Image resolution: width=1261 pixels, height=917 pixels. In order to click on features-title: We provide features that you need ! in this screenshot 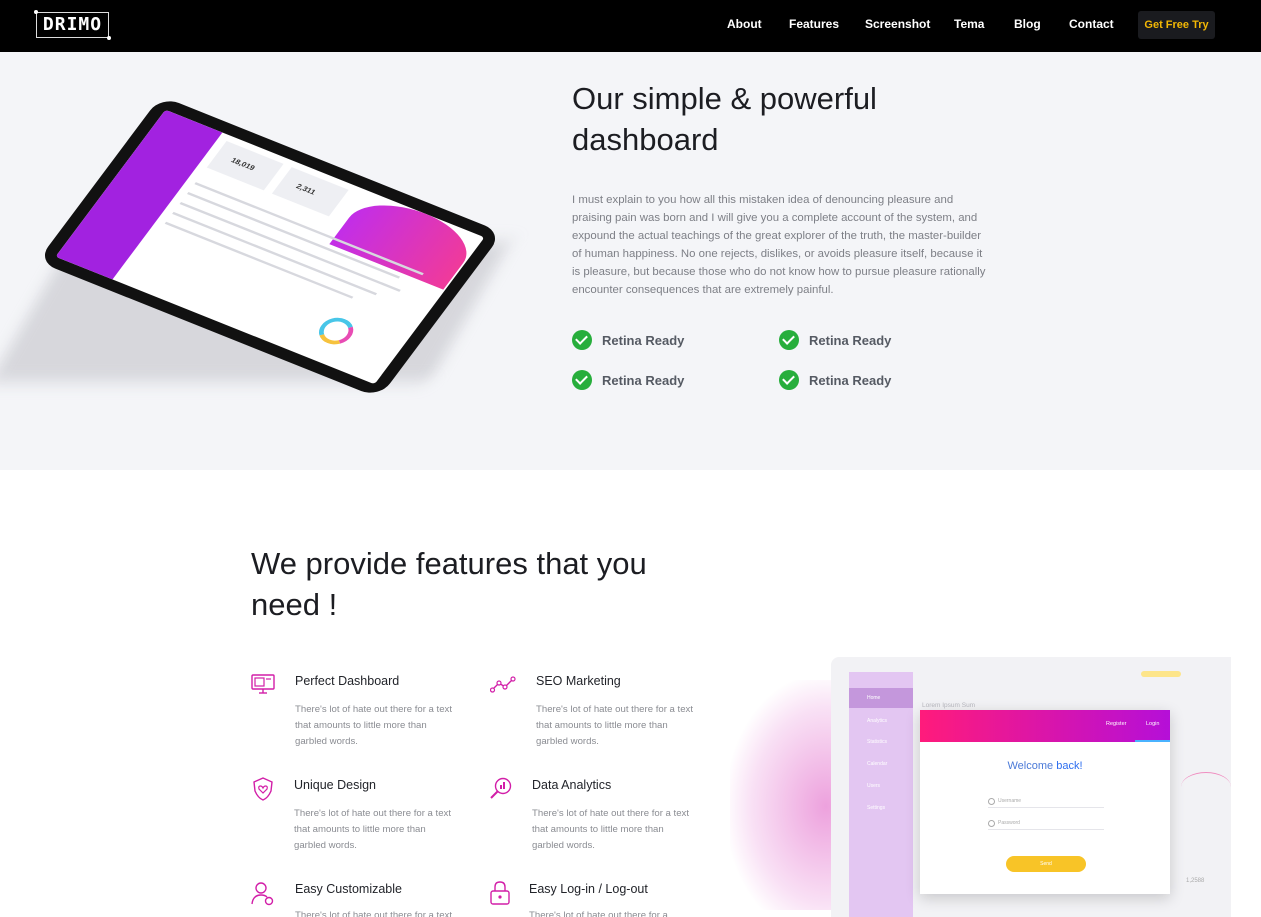, I will do `click(449, 584)`.